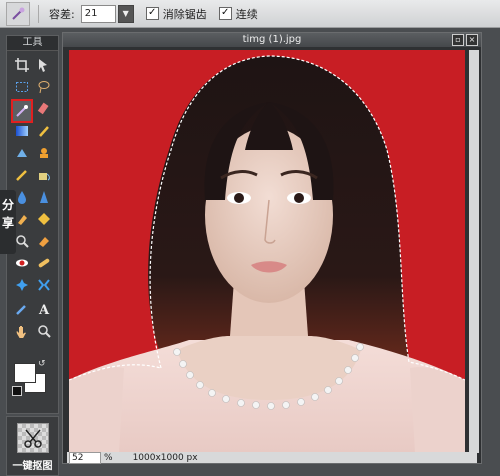  What do you see at coordinates (22, 285) in the screenshot?
I see `bloat-tool-icon` at bounding box center [22, 285].